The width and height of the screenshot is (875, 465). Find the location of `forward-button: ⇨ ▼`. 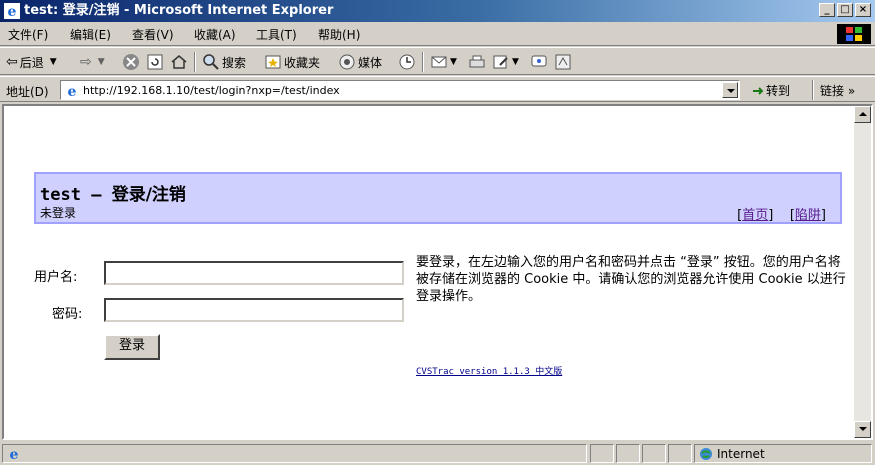

forward-button: ⇨ ▼ is located at coordinates (92, 62).